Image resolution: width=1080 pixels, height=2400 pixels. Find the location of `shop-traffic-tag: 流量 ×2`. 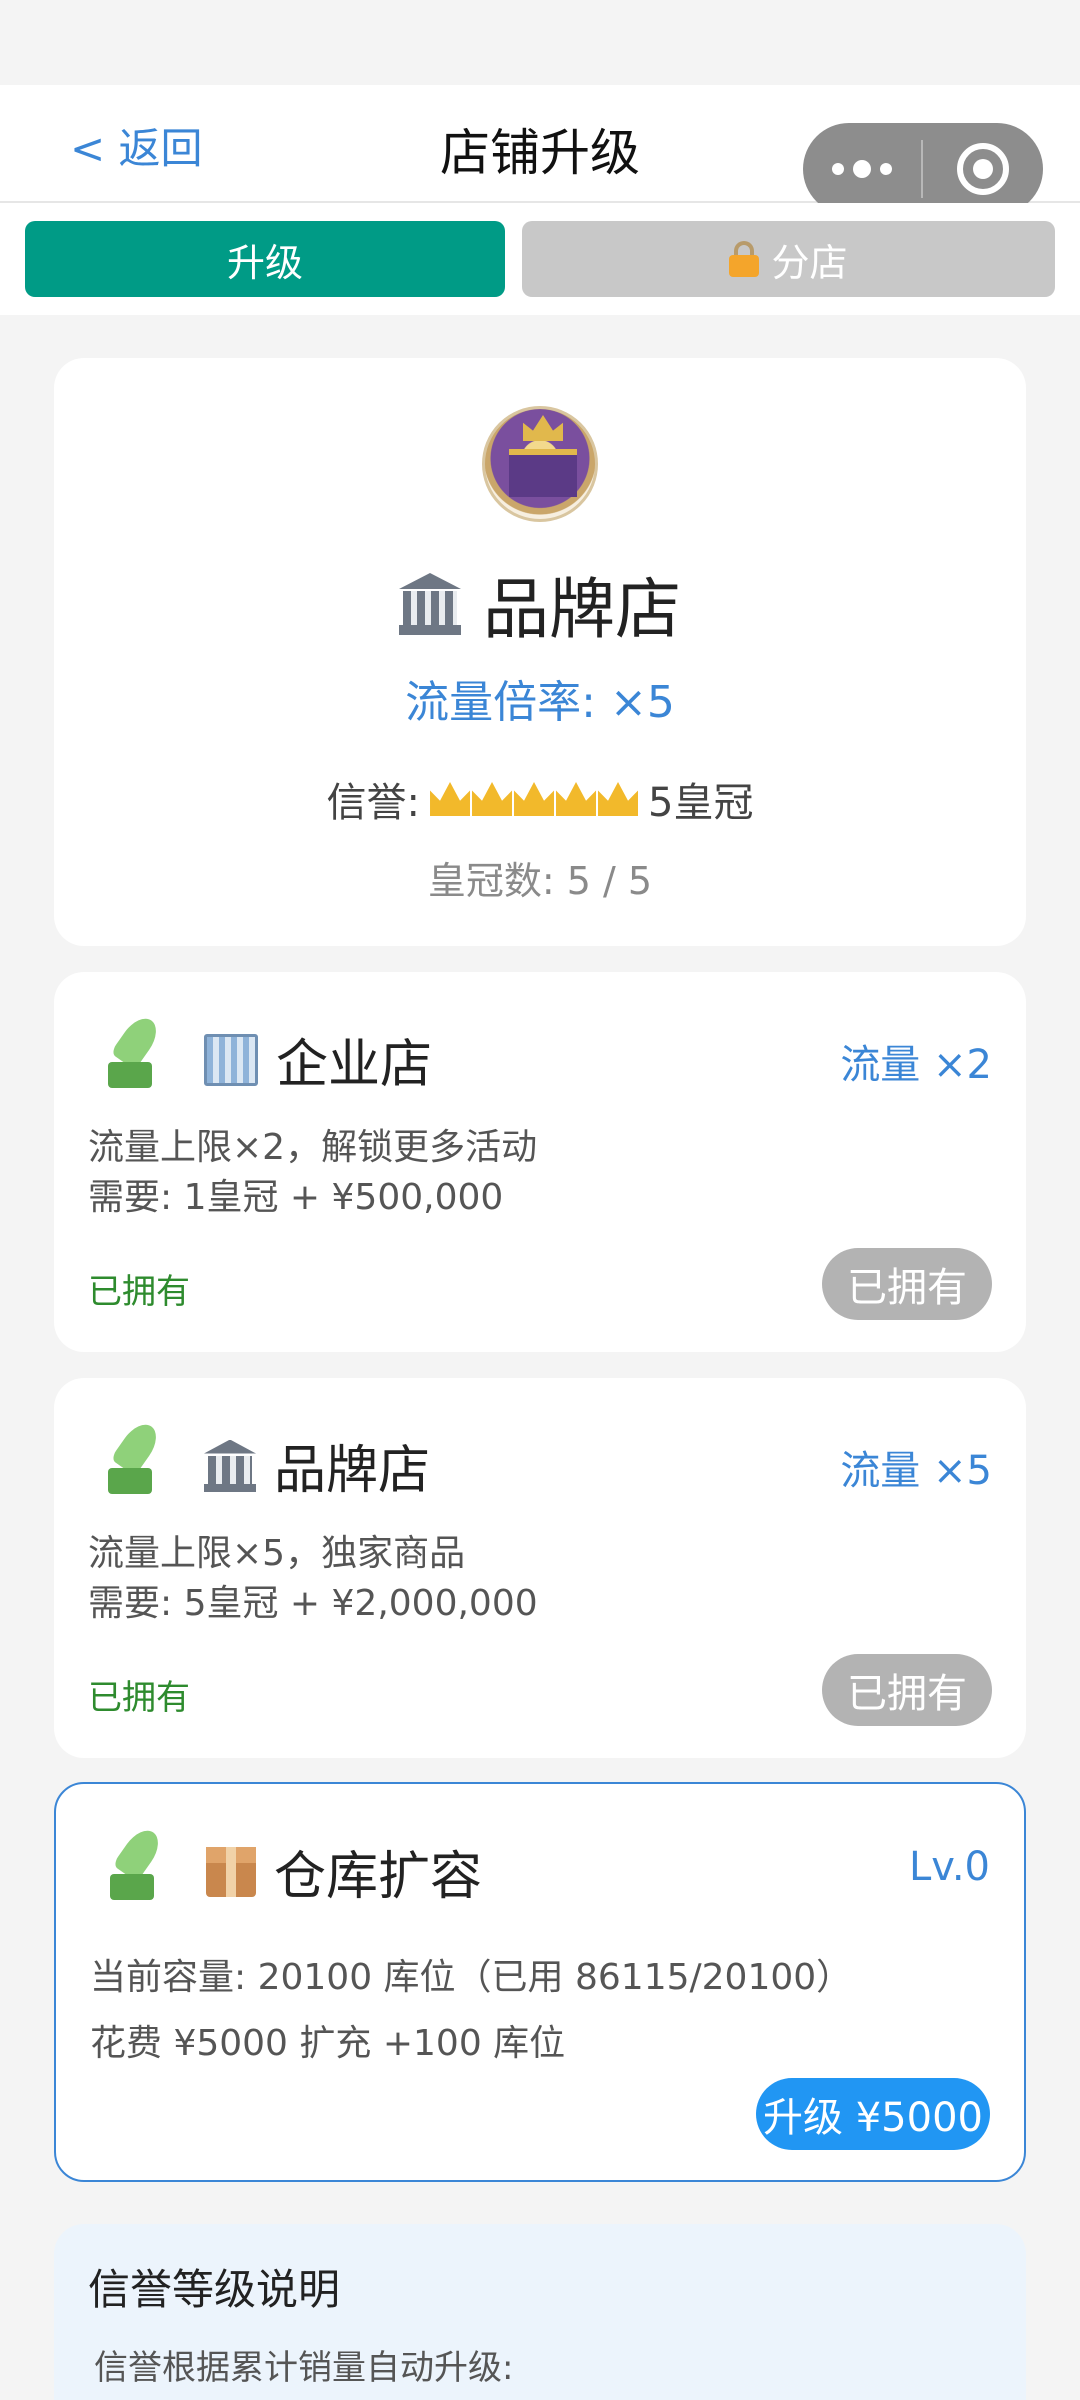

shop-traffic-tag: 流量 ×2 is located at coordinates (916, 1065).